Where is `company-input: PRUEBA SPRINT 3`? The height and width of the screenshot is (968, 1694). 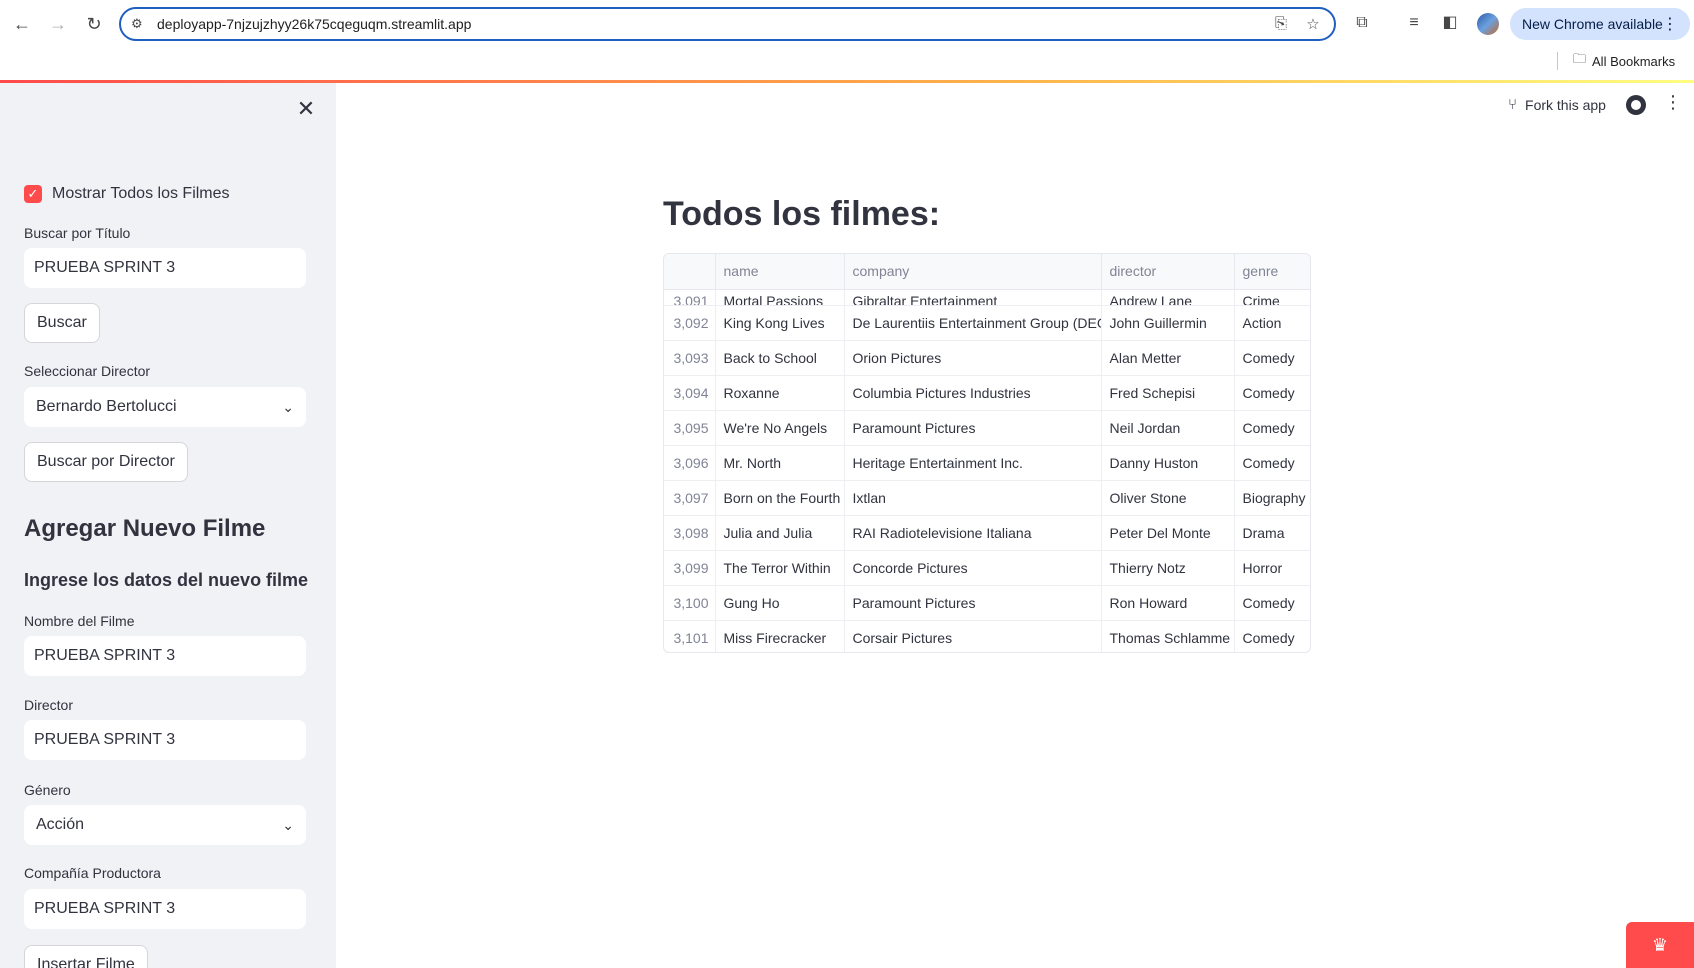 company-input: PRUEBA SPRINT 3 is located at coordinates (165, 909).